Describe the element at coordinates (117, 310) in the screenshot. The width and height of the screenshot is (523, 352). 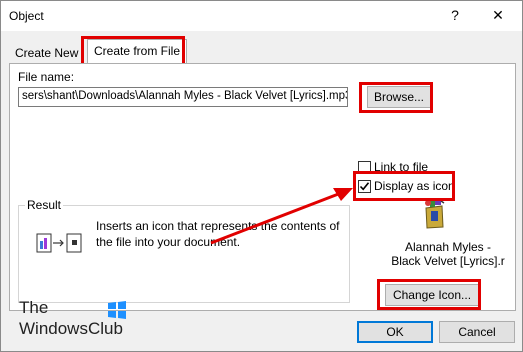
I see `windows-logo-icon` at that location.